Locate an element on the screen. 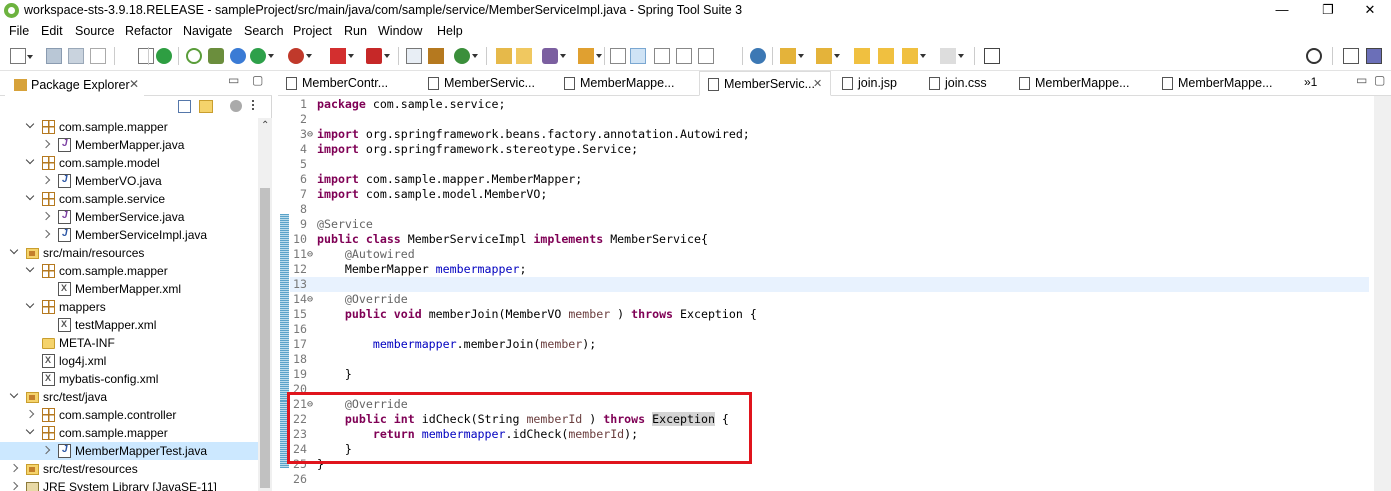 This screenshot has width=1391, height=491. toggle-breadcrumb-icon is located at coordinates (618, 56).